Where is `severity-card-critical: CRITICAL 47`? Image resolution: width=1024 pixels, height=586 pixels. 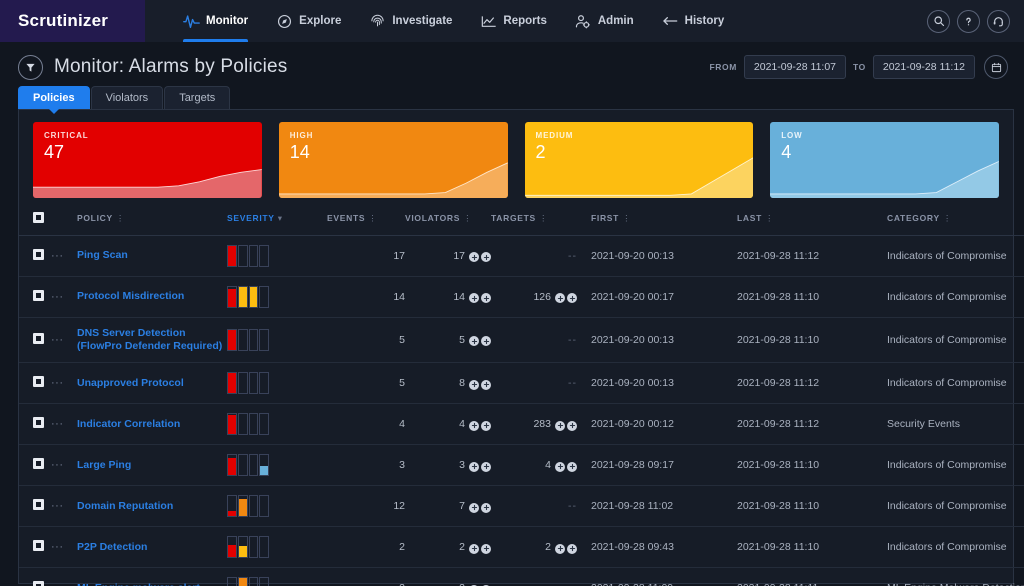
severity-card-critical: CRITICAL 47 is located at coordinates (147, 160).